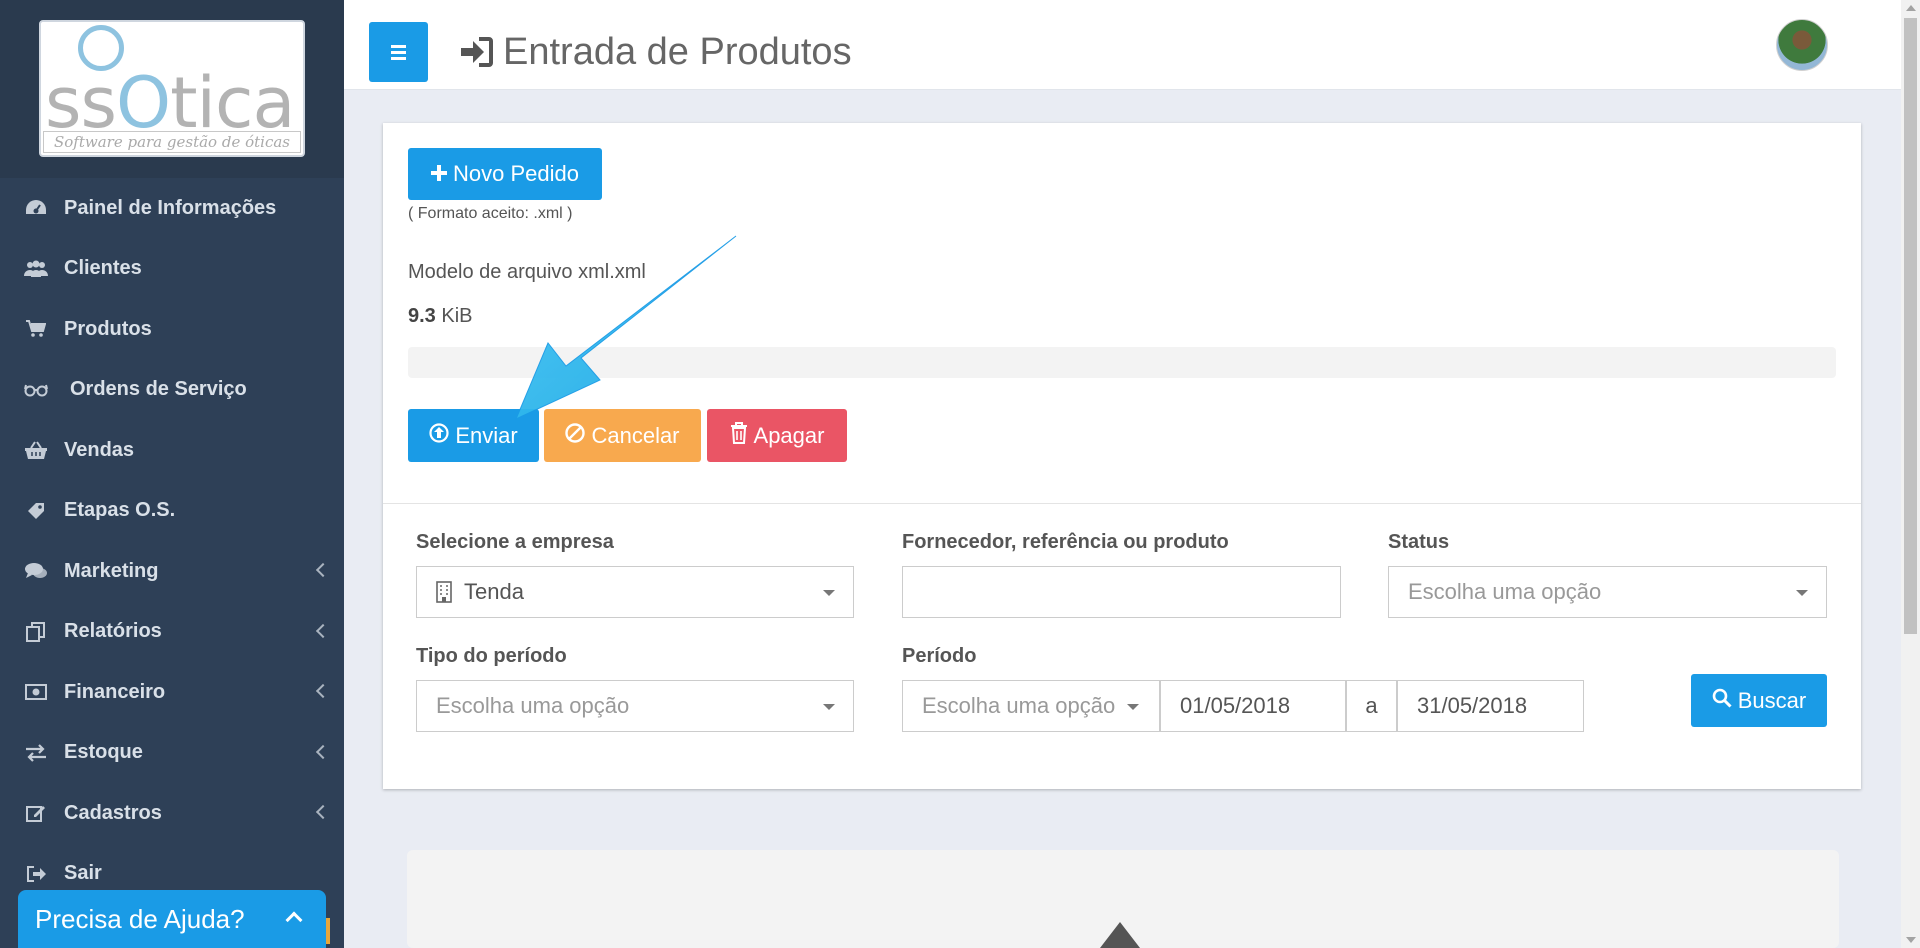 The width and height of the screenshot is (1920, 948). I want to click on supplier-label: Fornecedor, referência ou produto, so click(1065, 542).